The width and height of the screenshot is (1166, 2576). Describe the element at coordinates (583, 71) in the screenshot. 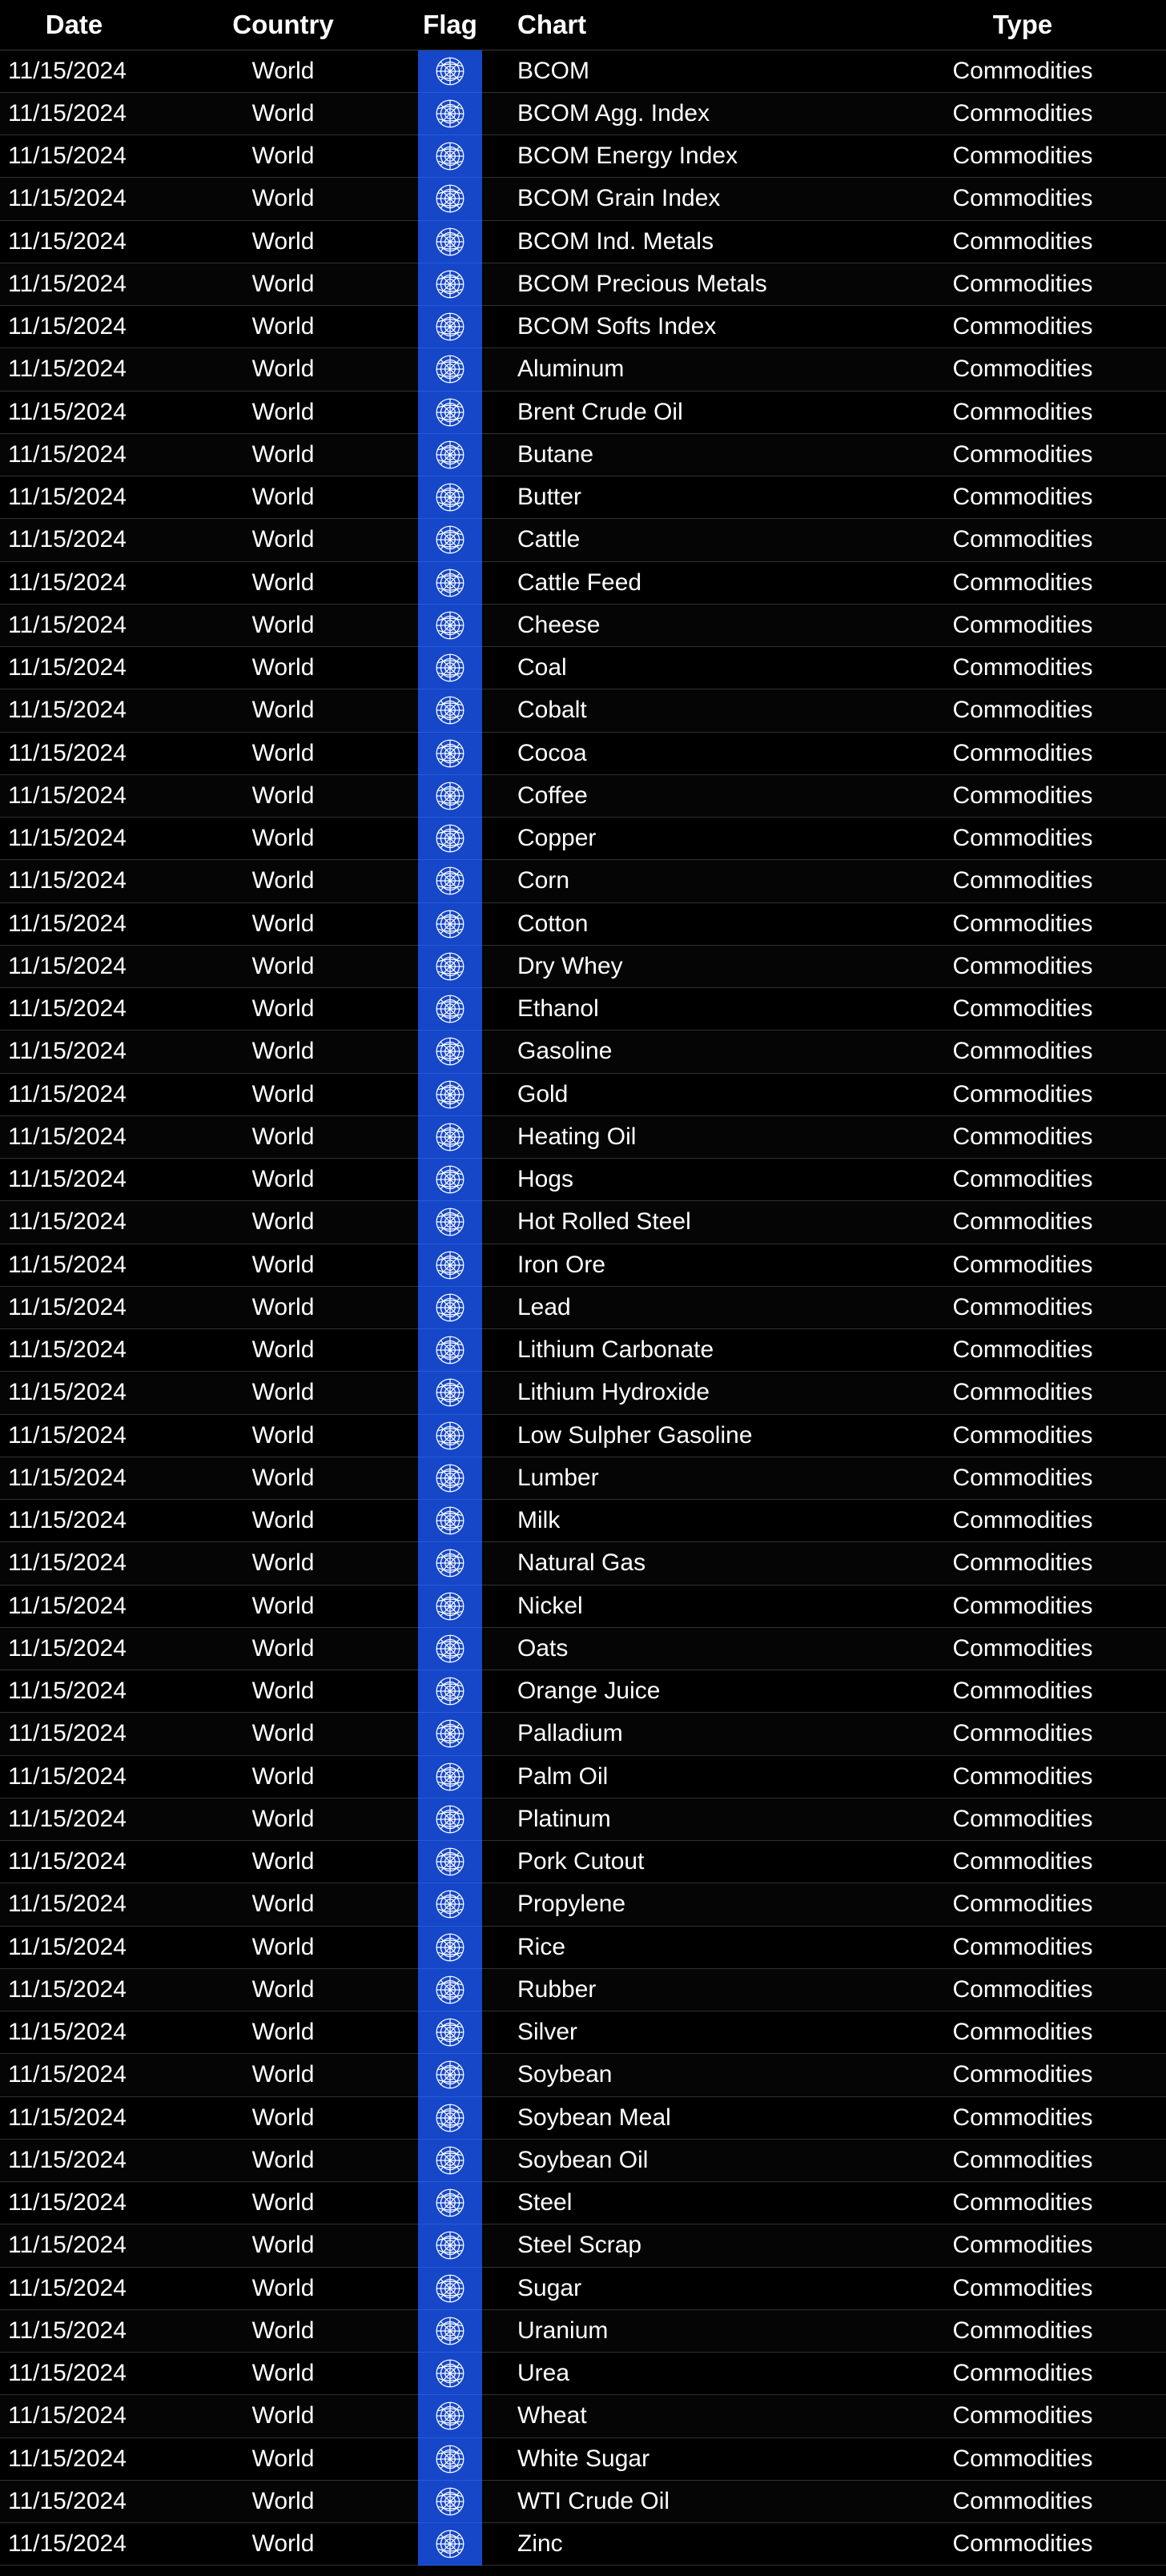

I see `table-row: 11/15/2024 World BCOM Commodities` at that location.